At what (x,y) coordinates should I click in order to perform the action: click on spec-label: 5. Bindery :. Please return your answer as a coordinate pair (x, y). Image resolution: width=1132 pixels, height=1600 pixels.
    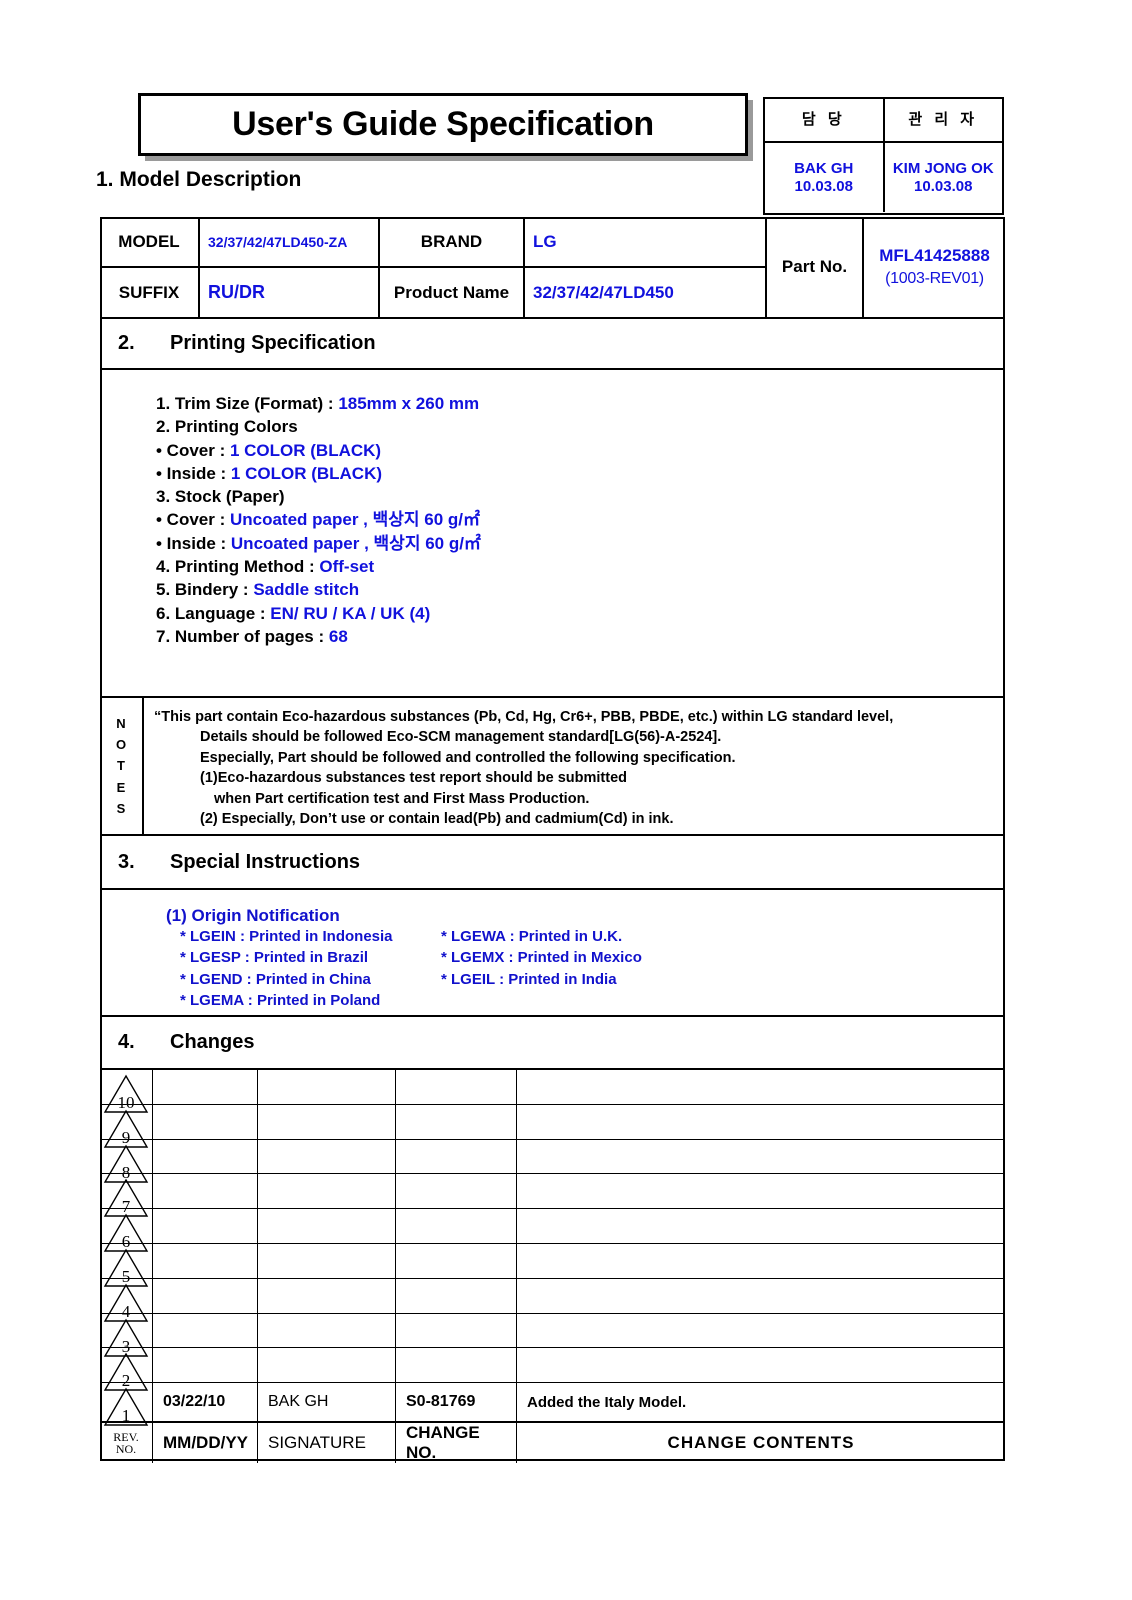
    Looking at the image, I should click on (205, 590).